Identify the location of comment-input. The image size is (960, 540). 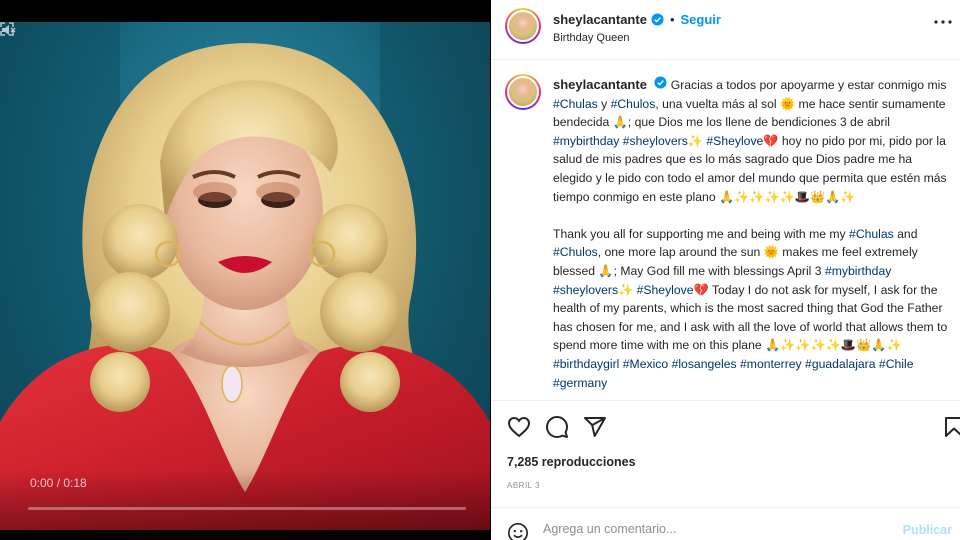
(713, 529).